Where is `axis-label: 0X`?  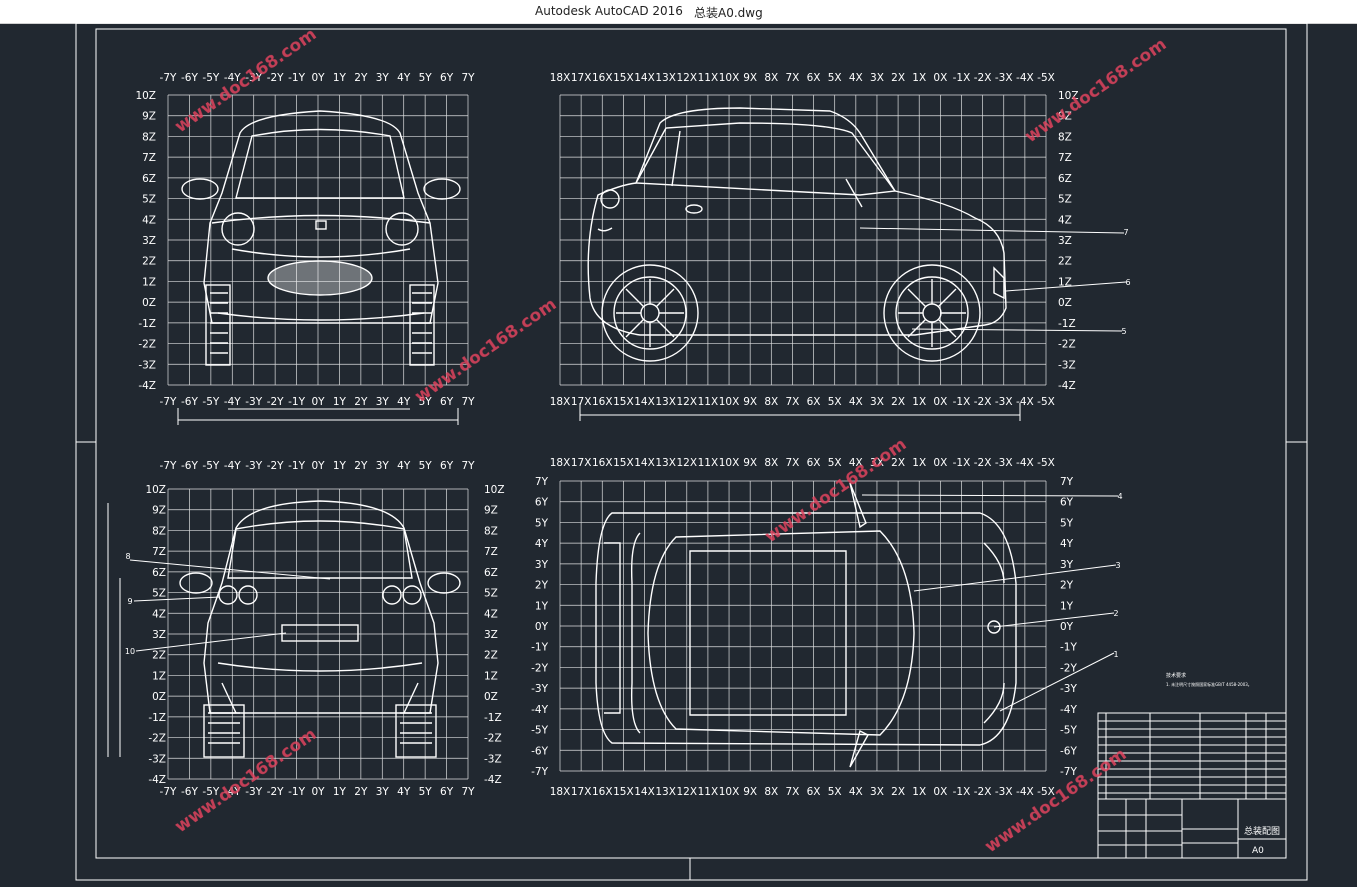
axis-label: 0X is located at coordinates (940, 78).